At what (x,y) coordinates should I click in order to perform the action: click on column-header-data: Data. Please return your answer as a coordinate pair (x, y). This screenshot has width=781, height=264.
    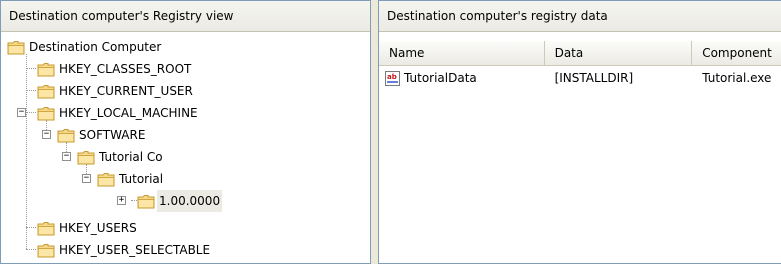
    Looking at the image, I should click on (619, 53).